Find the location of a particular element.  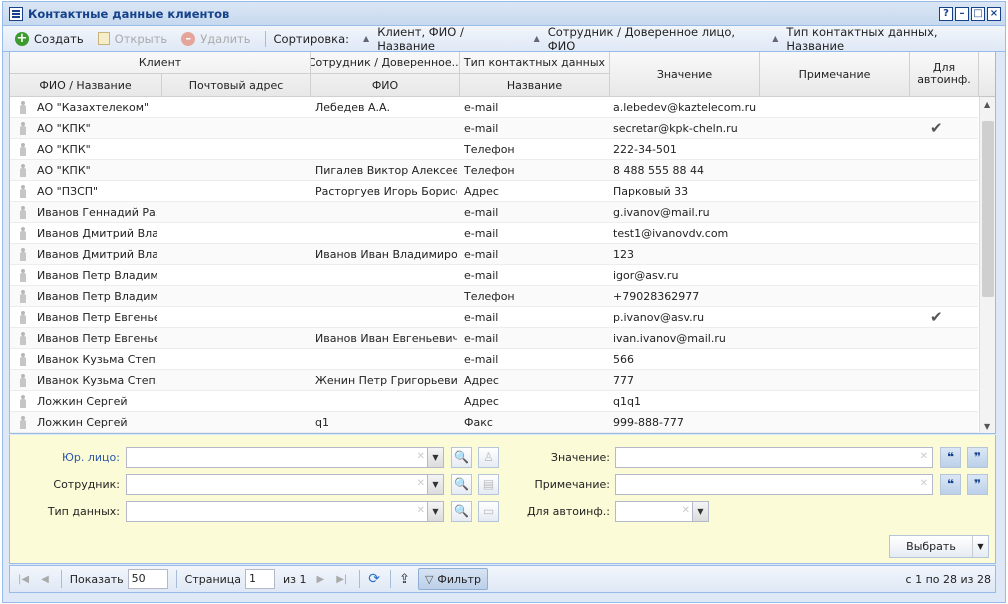

id-card-icon: ▤ is located at coordinates (488, 484).